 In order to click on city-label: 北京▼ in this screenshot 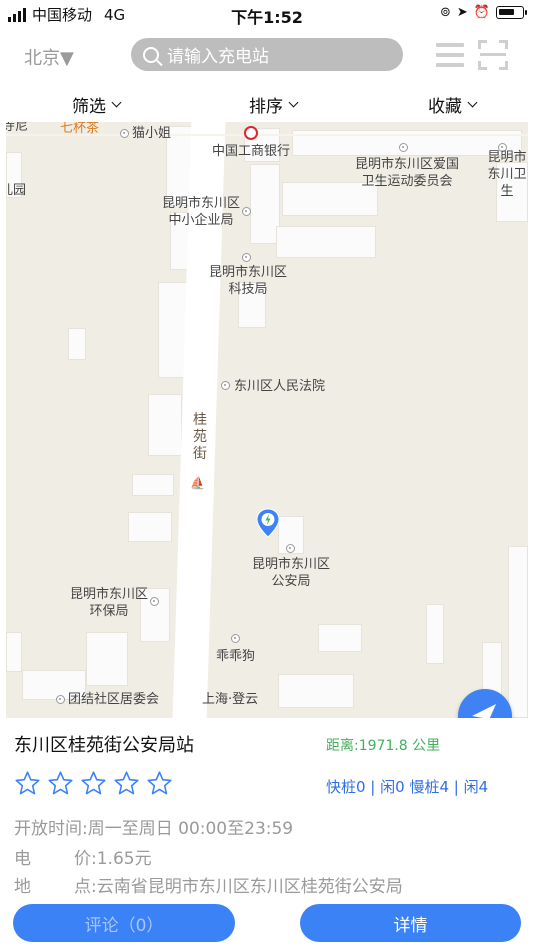, I will do `click(49, 58)`.